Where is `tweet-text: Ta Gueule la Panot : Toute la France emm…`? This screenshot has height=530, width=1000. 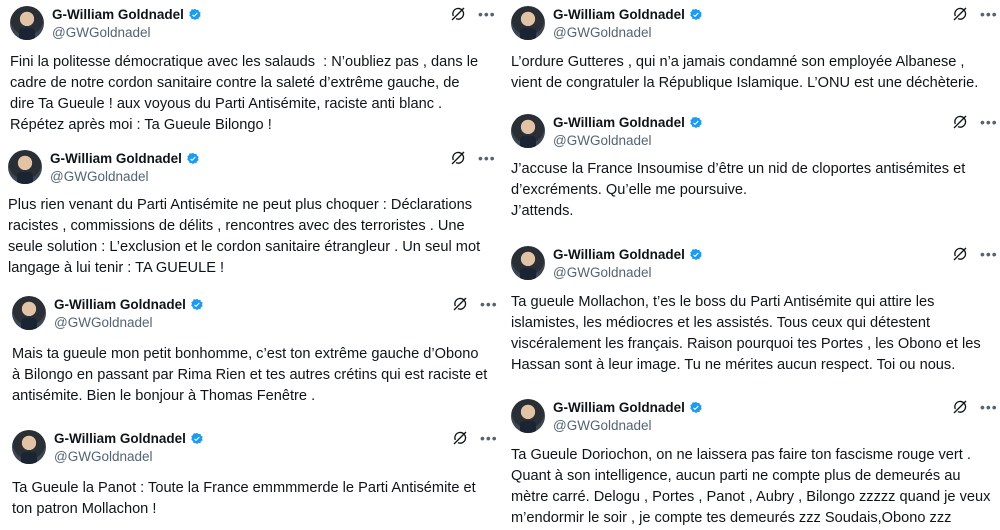 tweet-text: Ta Gueule la Panot : Toute la France emm… is located at coordinates (244, 498).